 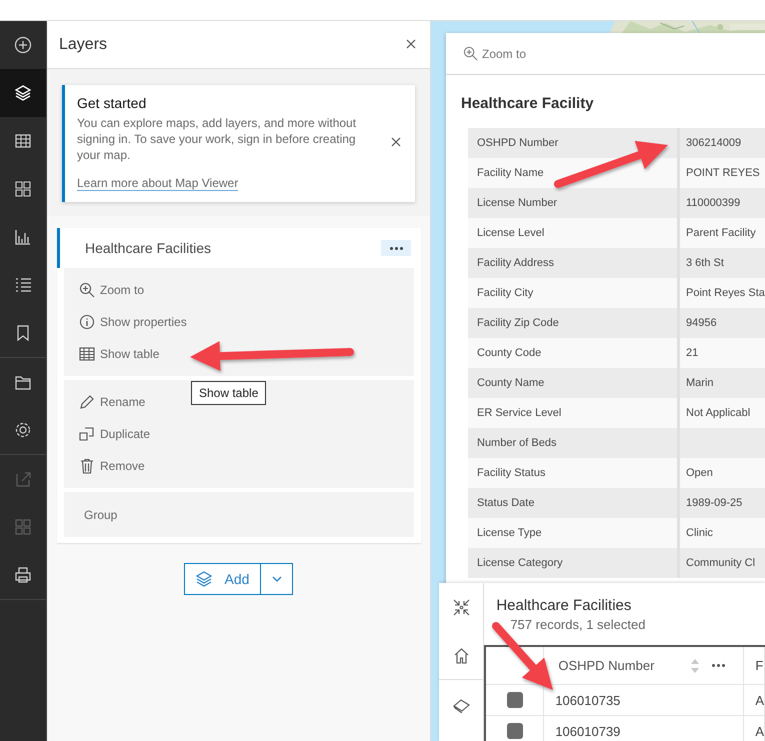 I want to click on zoom-to-button: Zoom to, so click(x=494, y=53).